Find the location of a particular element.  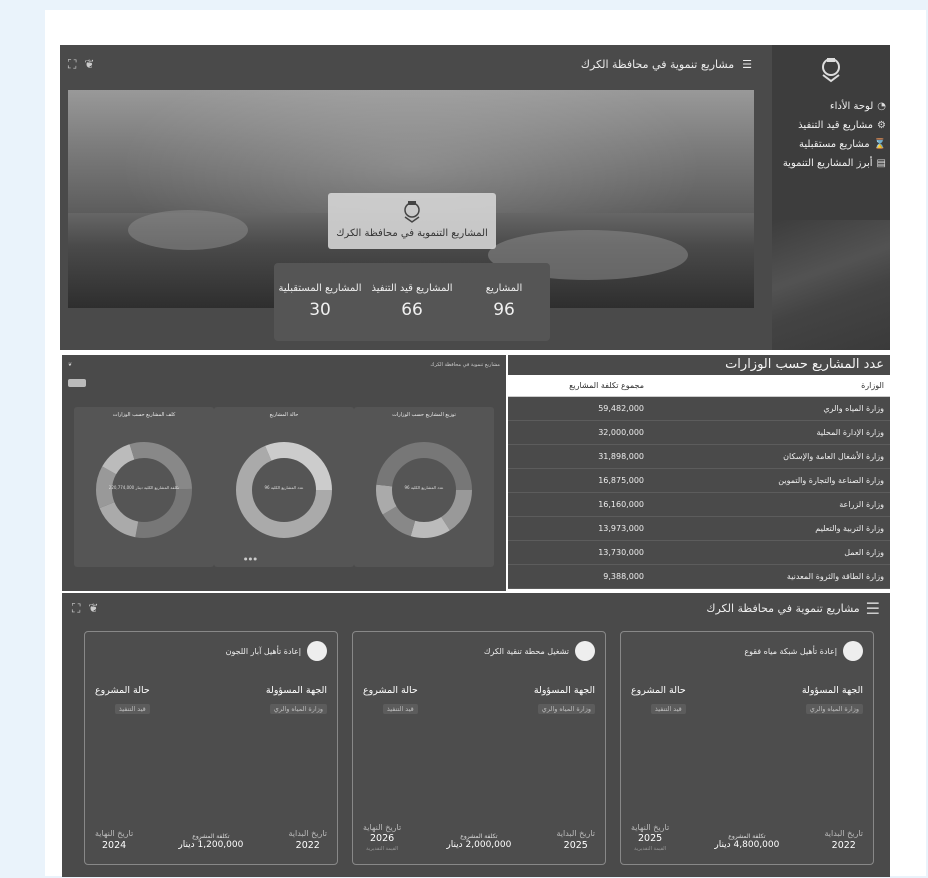

sidebar-item-dashboard: ◔ لوحة الأداء is located at coordinates (834, 106).